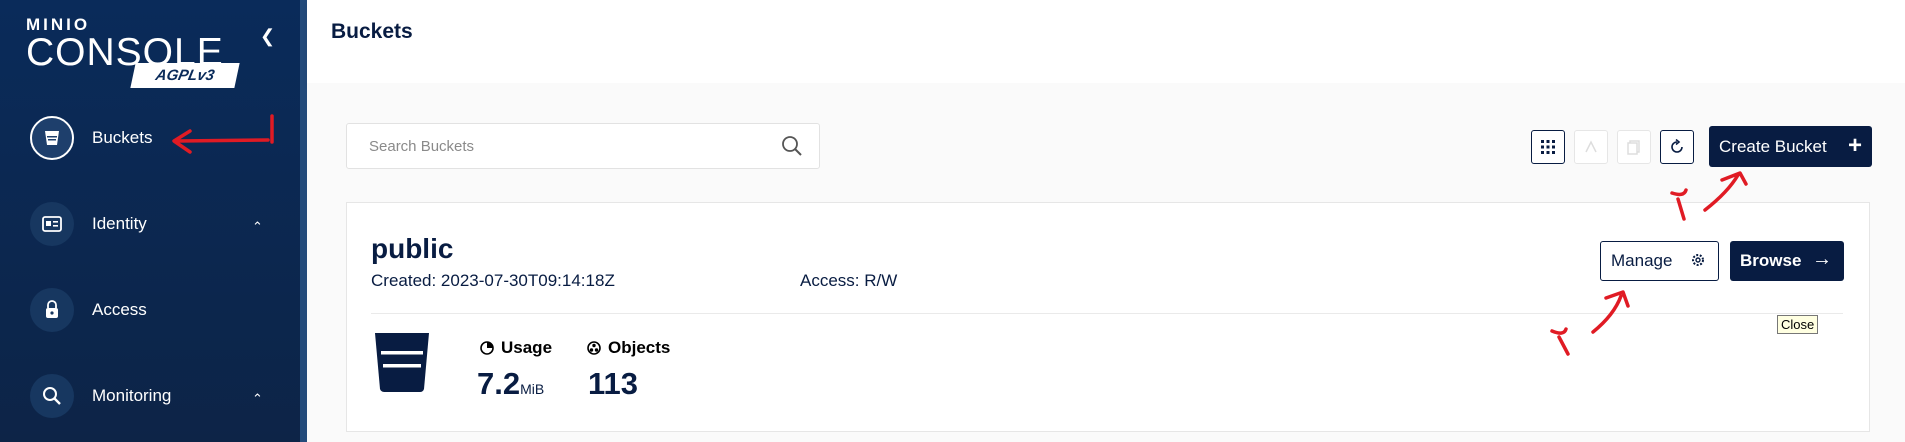  What do you see at coordinates (303, 221) in the screenshot?
I see `sidebar-edge` at bounding box center [303, 221].